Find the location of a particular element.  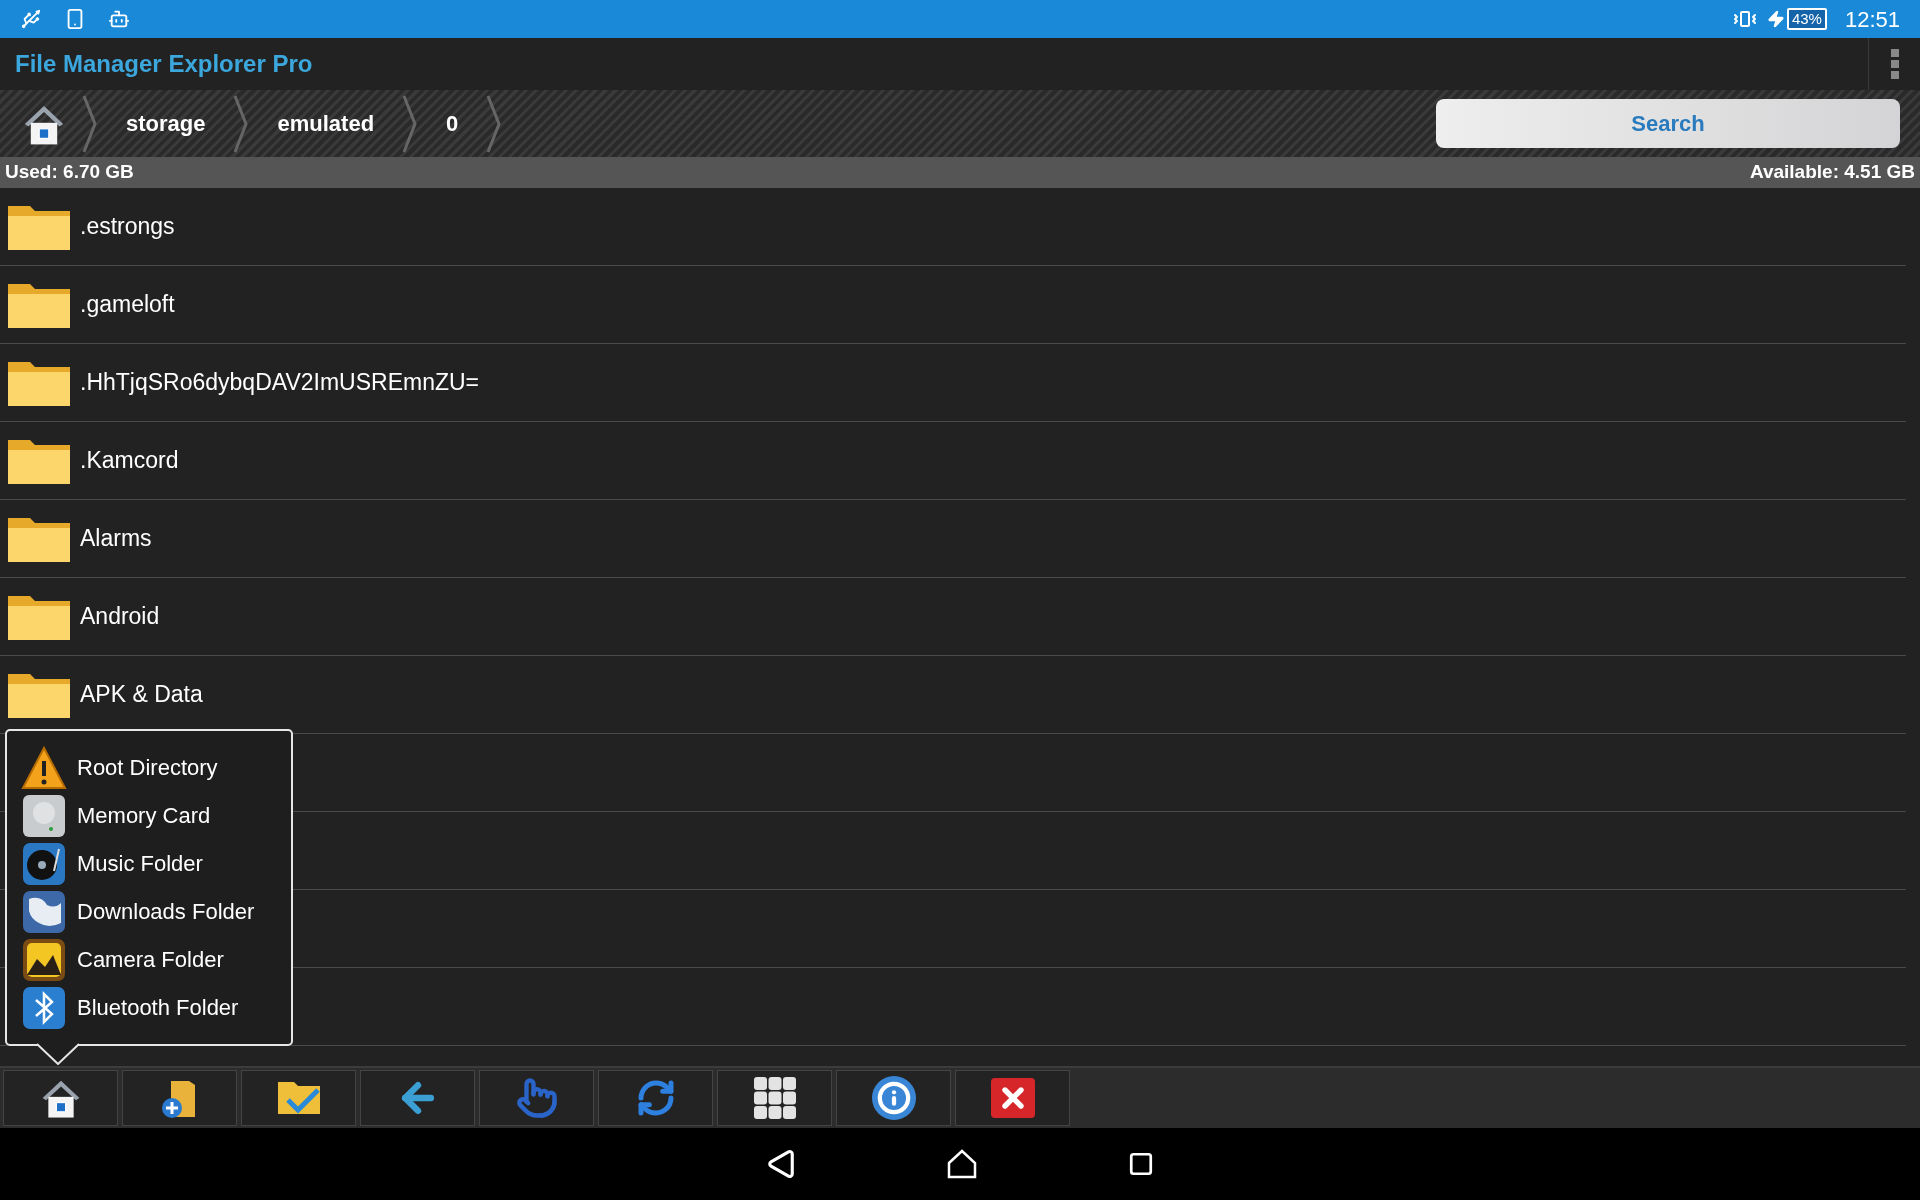

quick-access-label: Memory Card is located at coordinates (144, 816).